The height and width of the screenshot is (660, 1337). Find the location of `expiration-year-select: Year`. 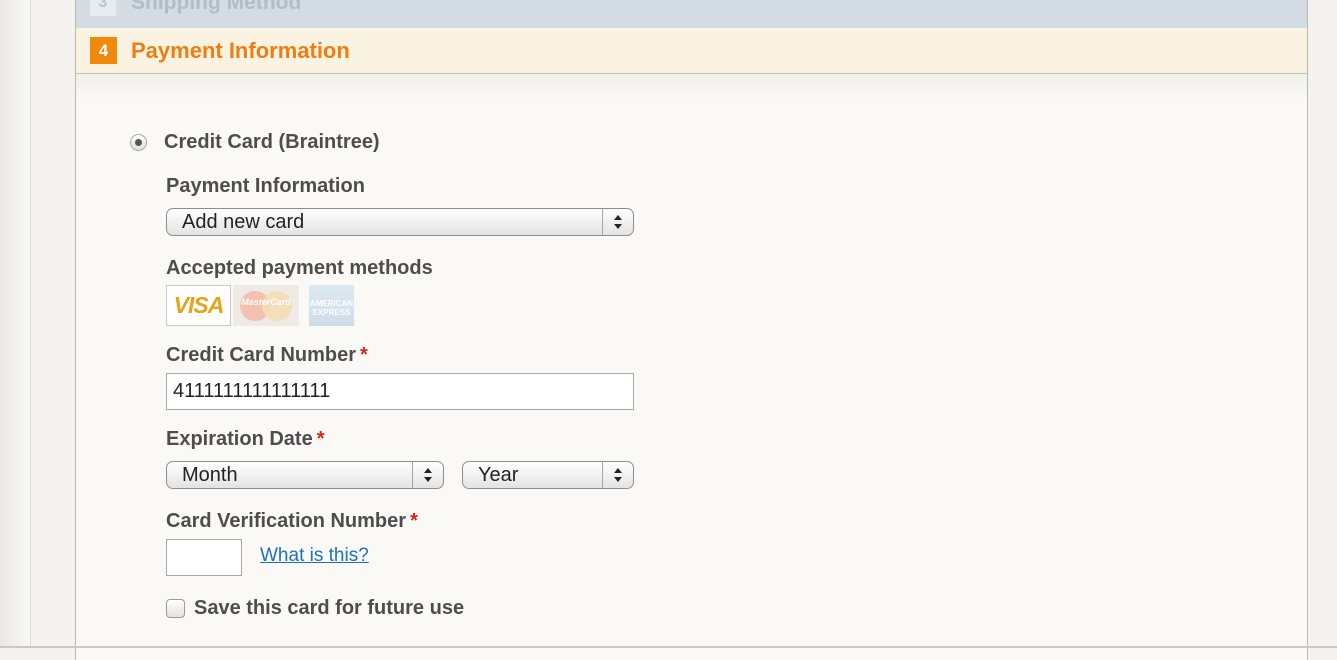

expiration-year-select: Year is located at coordinates (548, 475).